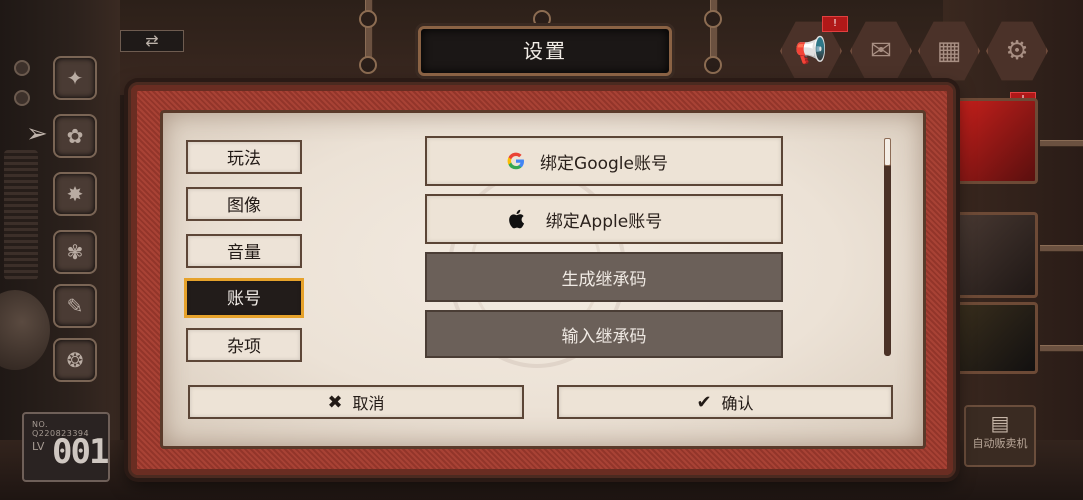 Image resolution: width=1083 pixels, height=500 pixels. Describe the element at coordinates (244, 157) in the screenshot. I see `tab-gameplay: 玩法` at that location.